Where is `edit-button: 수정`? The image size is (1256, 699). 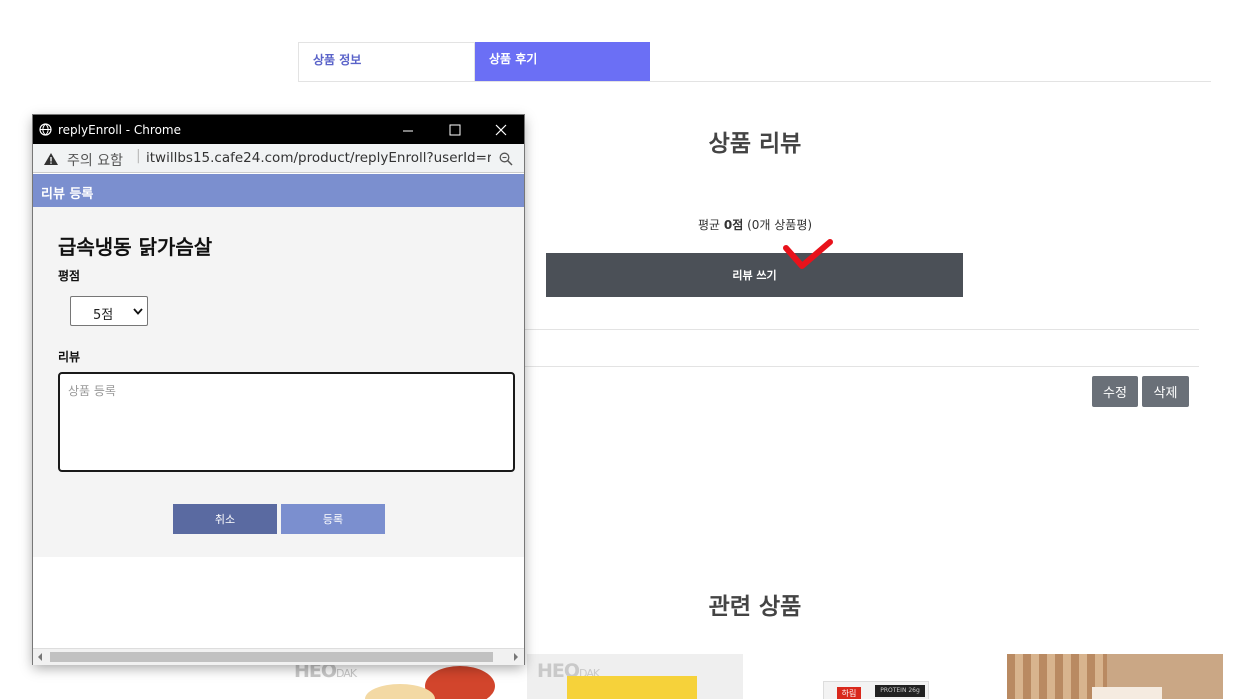
edit-button: 수정 is located at coordinates (1115, 391).